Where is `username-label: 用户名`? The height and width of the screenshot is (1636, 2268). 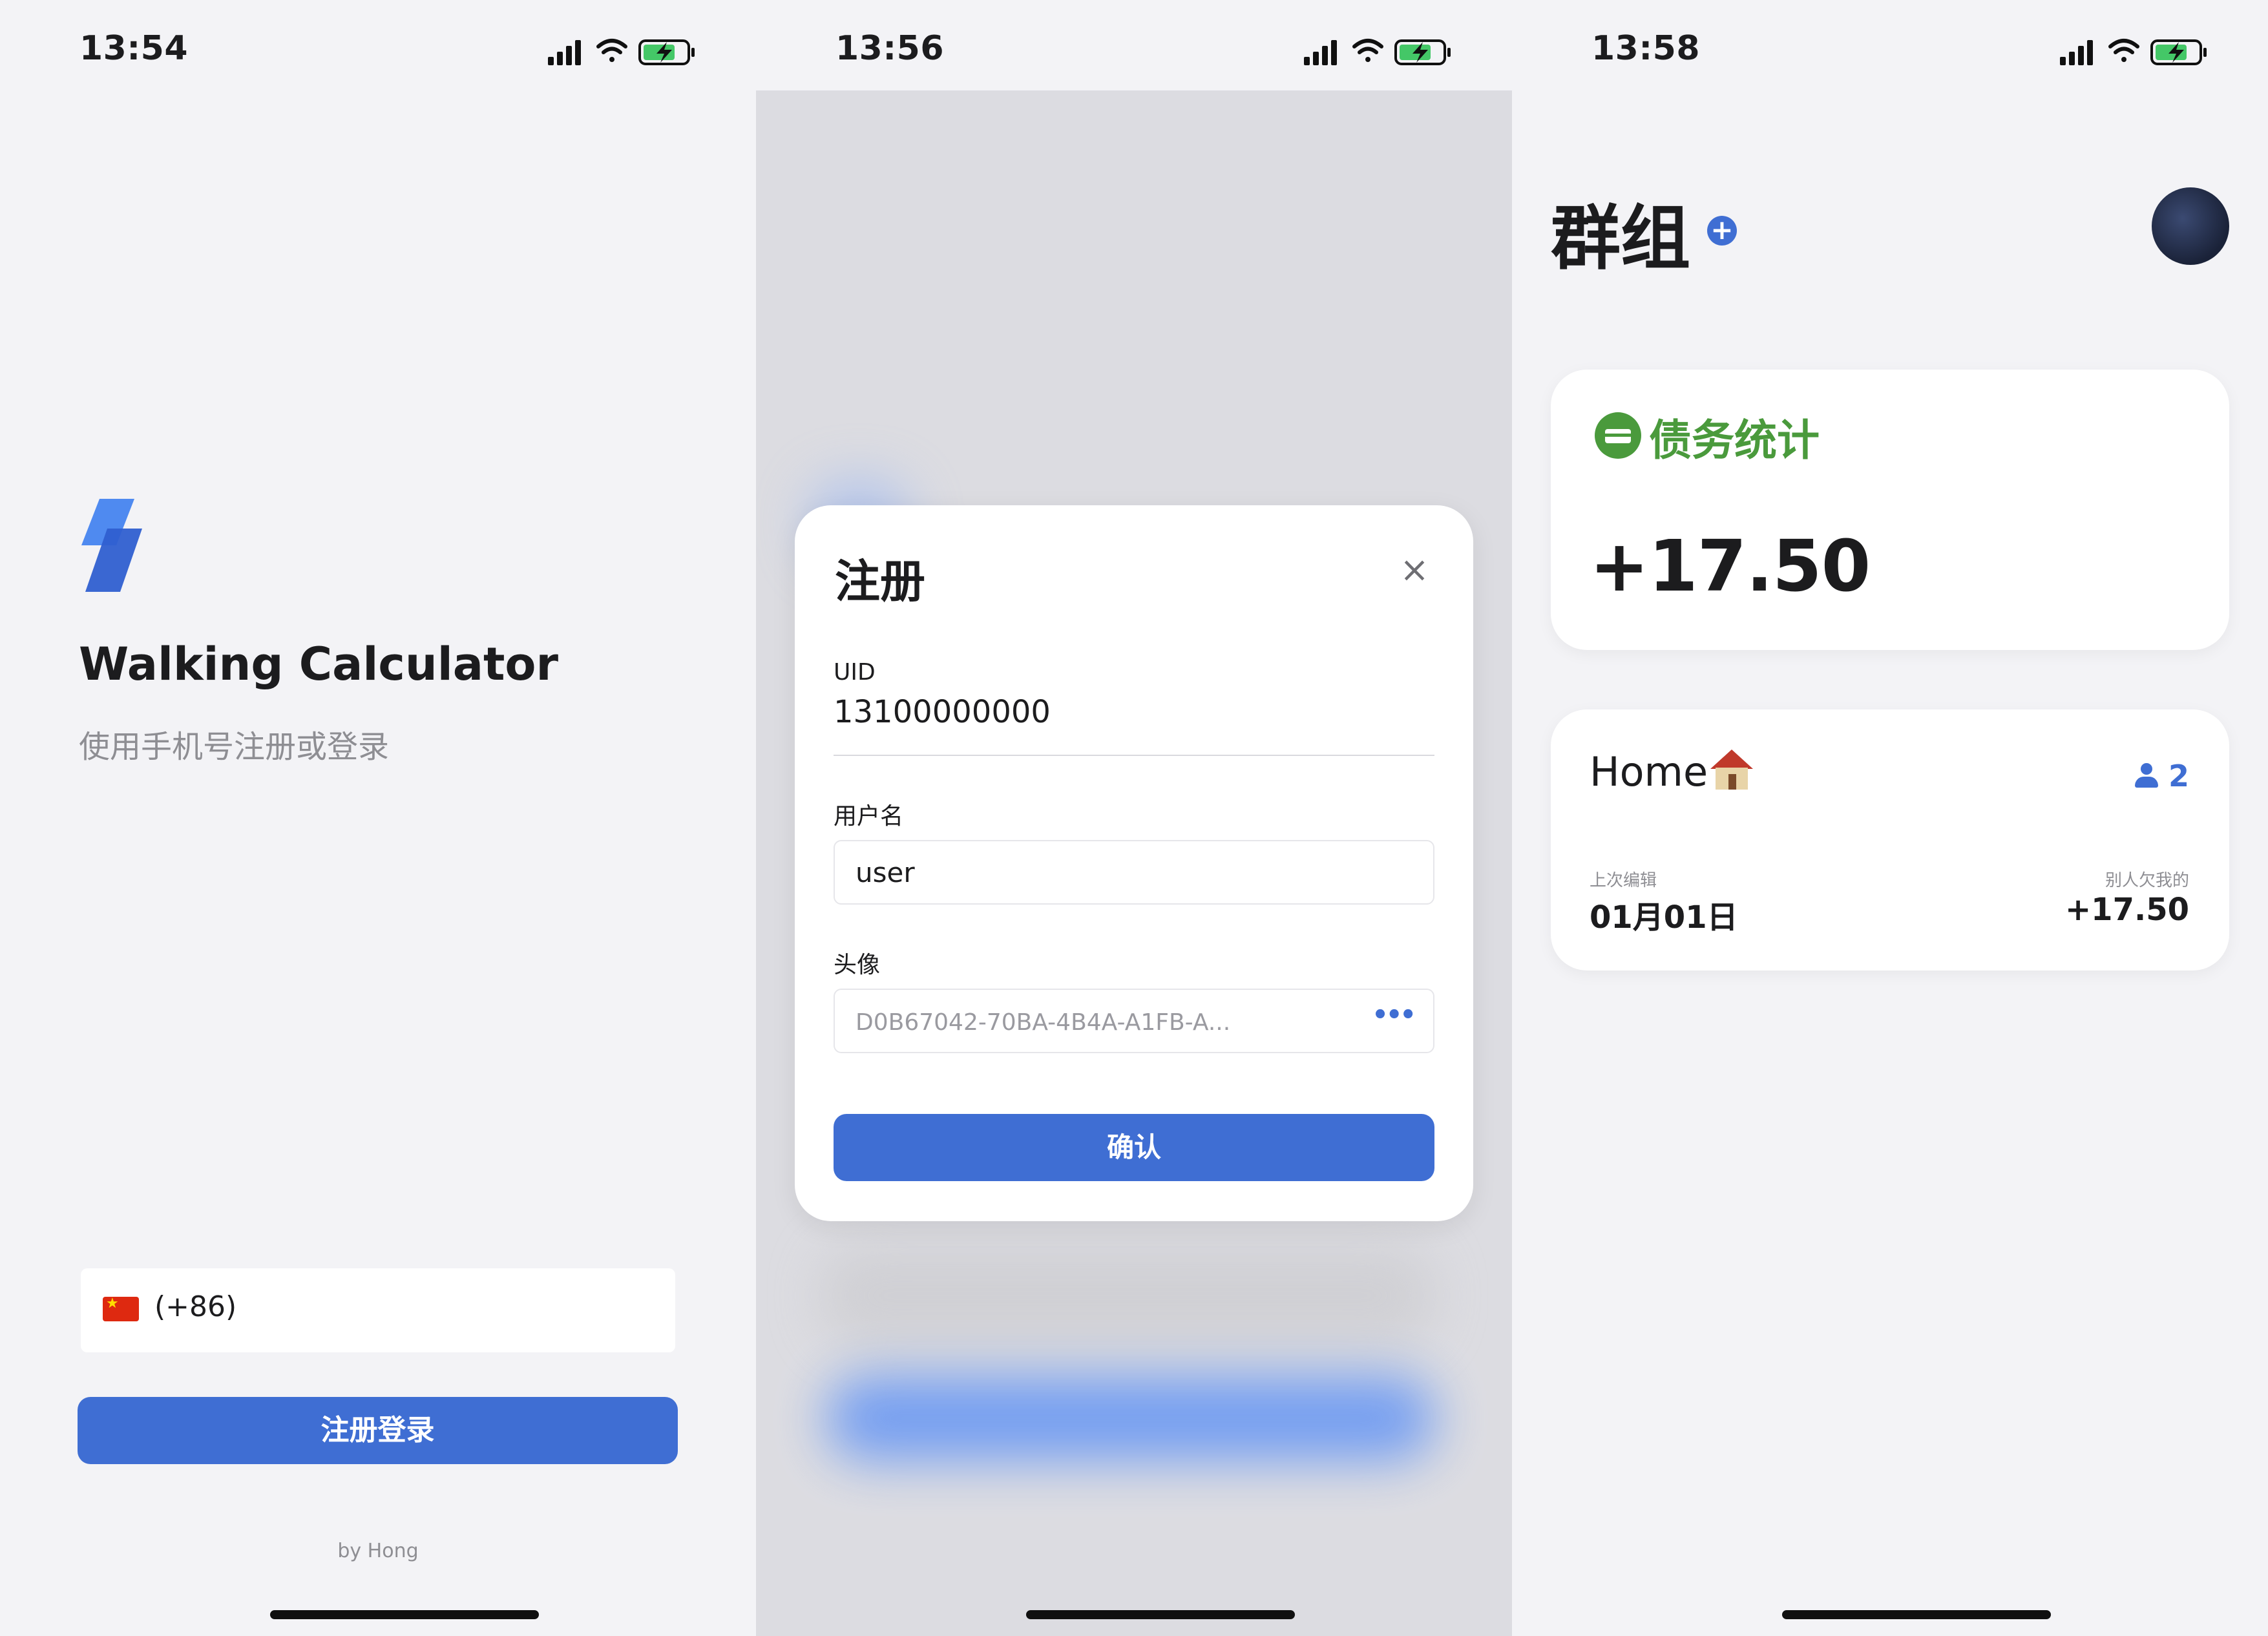 username-label: 用户名 is located at coordinates (869, 817).